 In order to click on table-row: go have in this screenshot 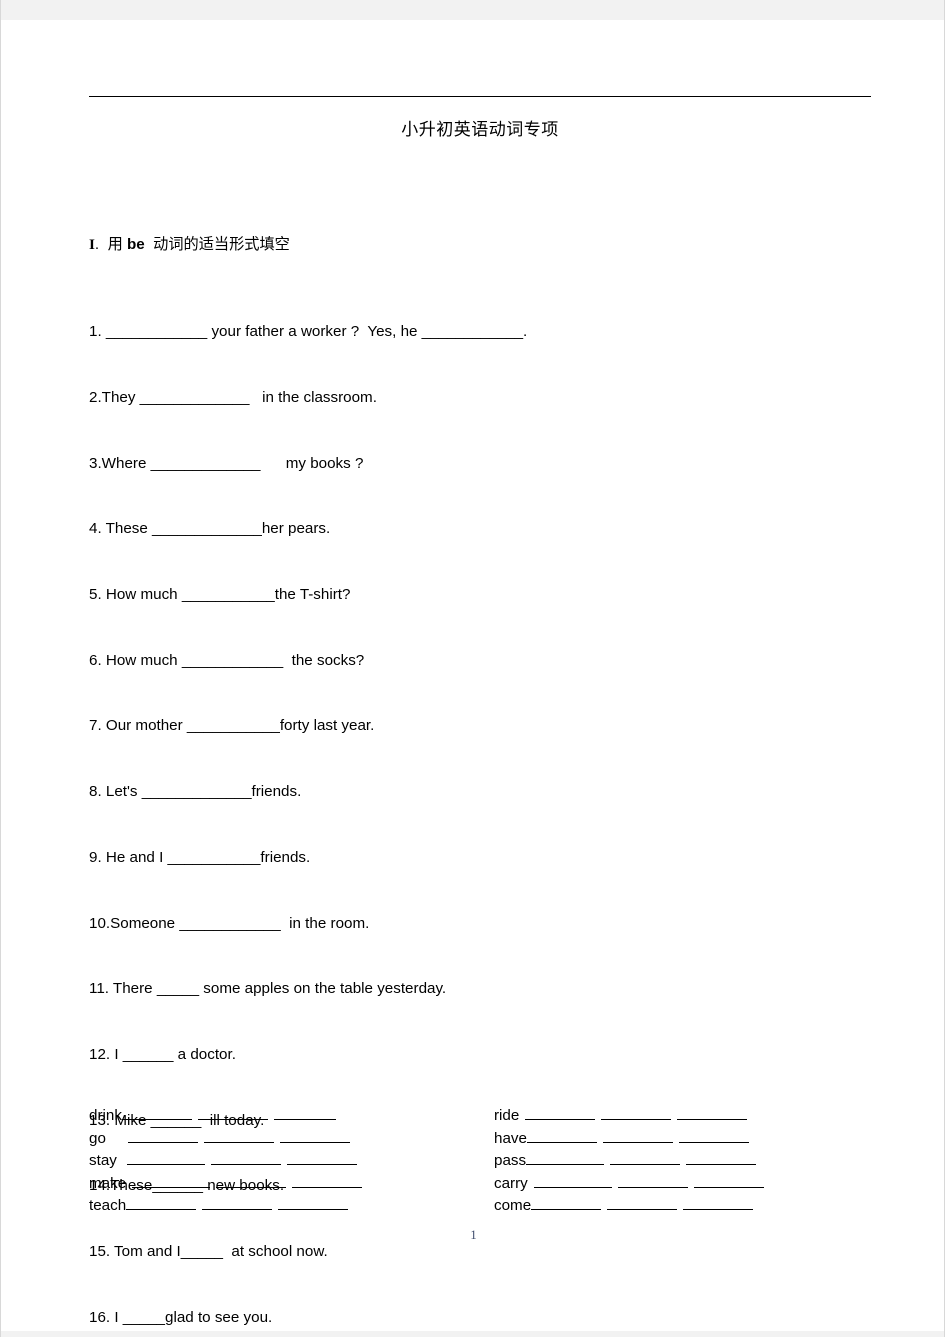, I will do `click(489, 1139)`.